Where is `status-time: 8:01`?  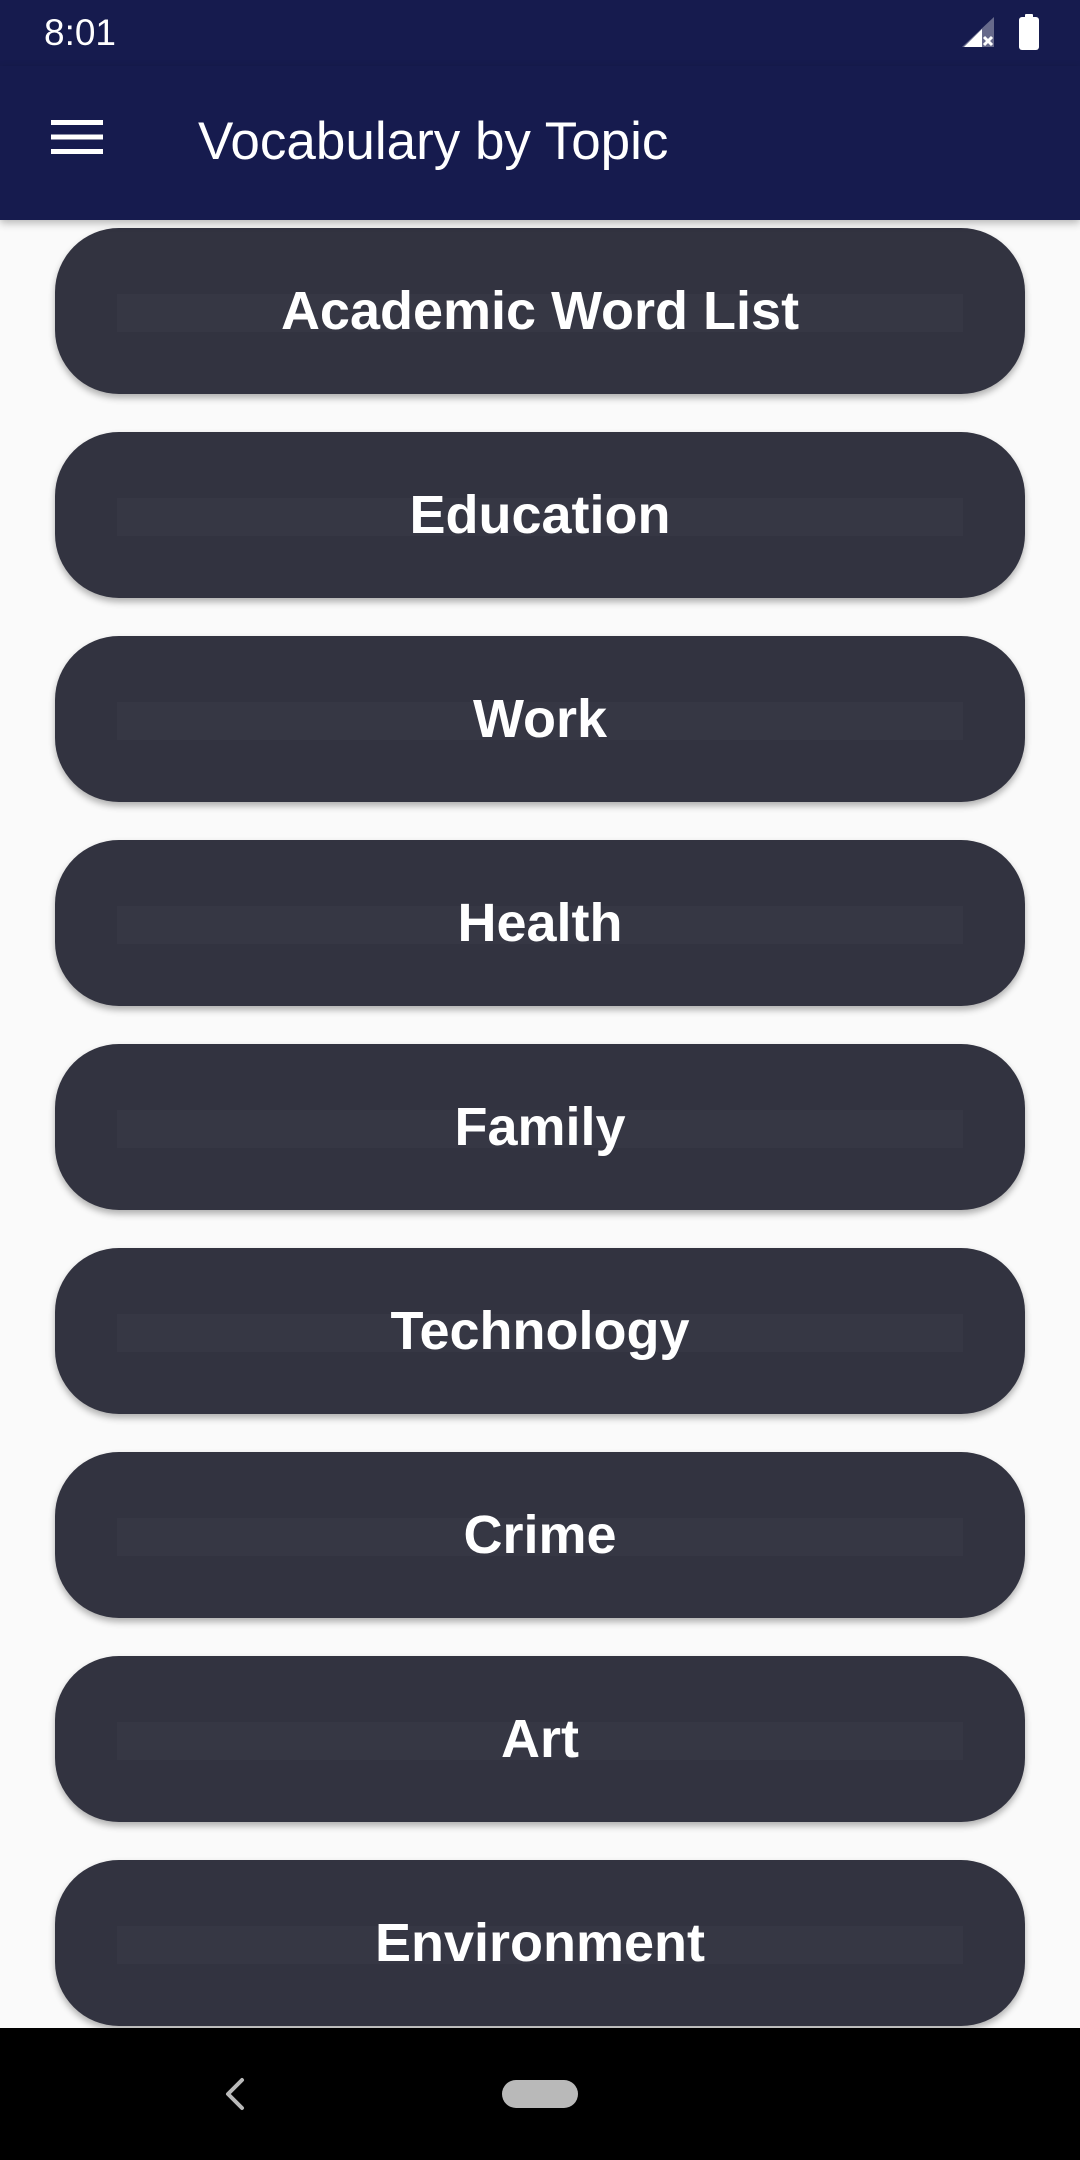 status-time: 8:01 is located at coordinates (80, 32).